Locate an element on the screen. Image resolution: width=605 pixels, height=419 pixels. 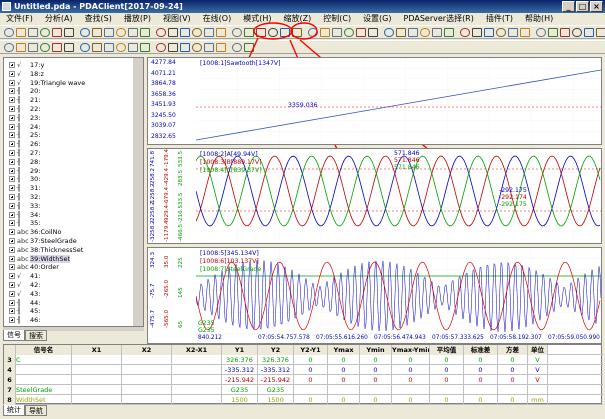
tb2-button-3-icon is located at coordinates (45, 47).